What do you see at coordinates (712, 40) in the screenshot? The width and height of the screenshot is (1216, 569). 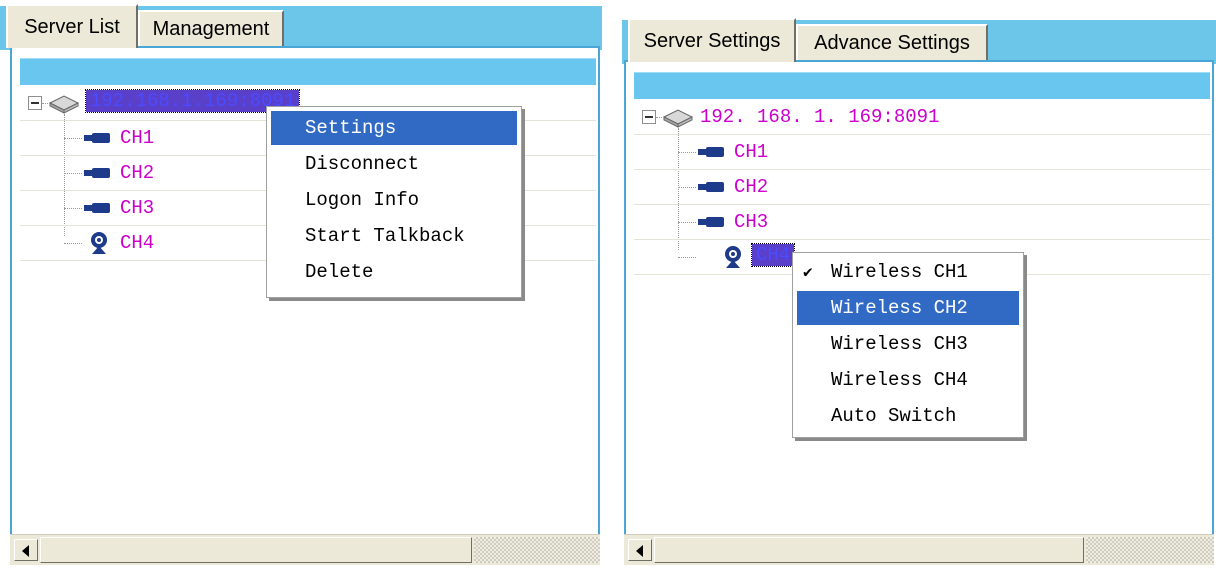 I see `tab-server-settings: Server Settings` at bounding box center [712, 40].